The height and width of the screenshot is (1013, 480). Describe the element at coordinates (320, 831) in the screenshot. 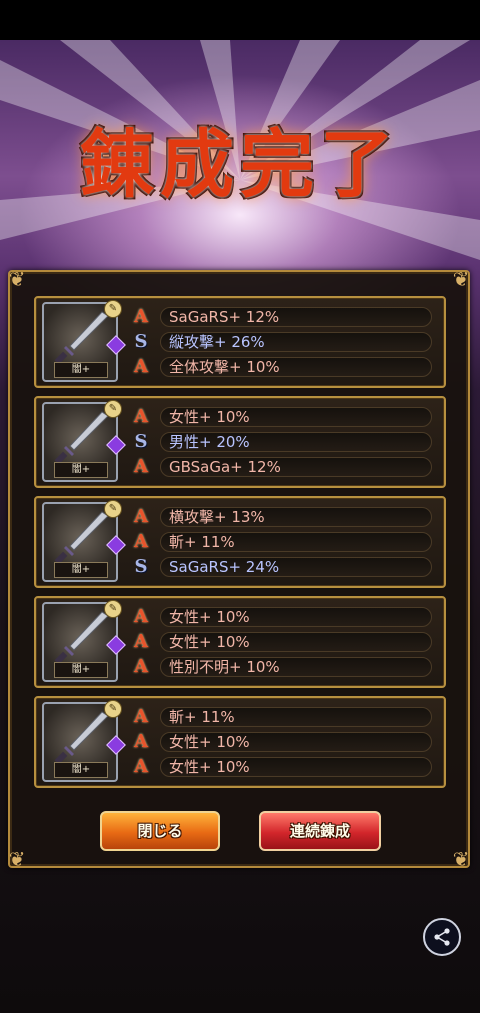

I see `continue-refine-button: 連続錬成` at that location.